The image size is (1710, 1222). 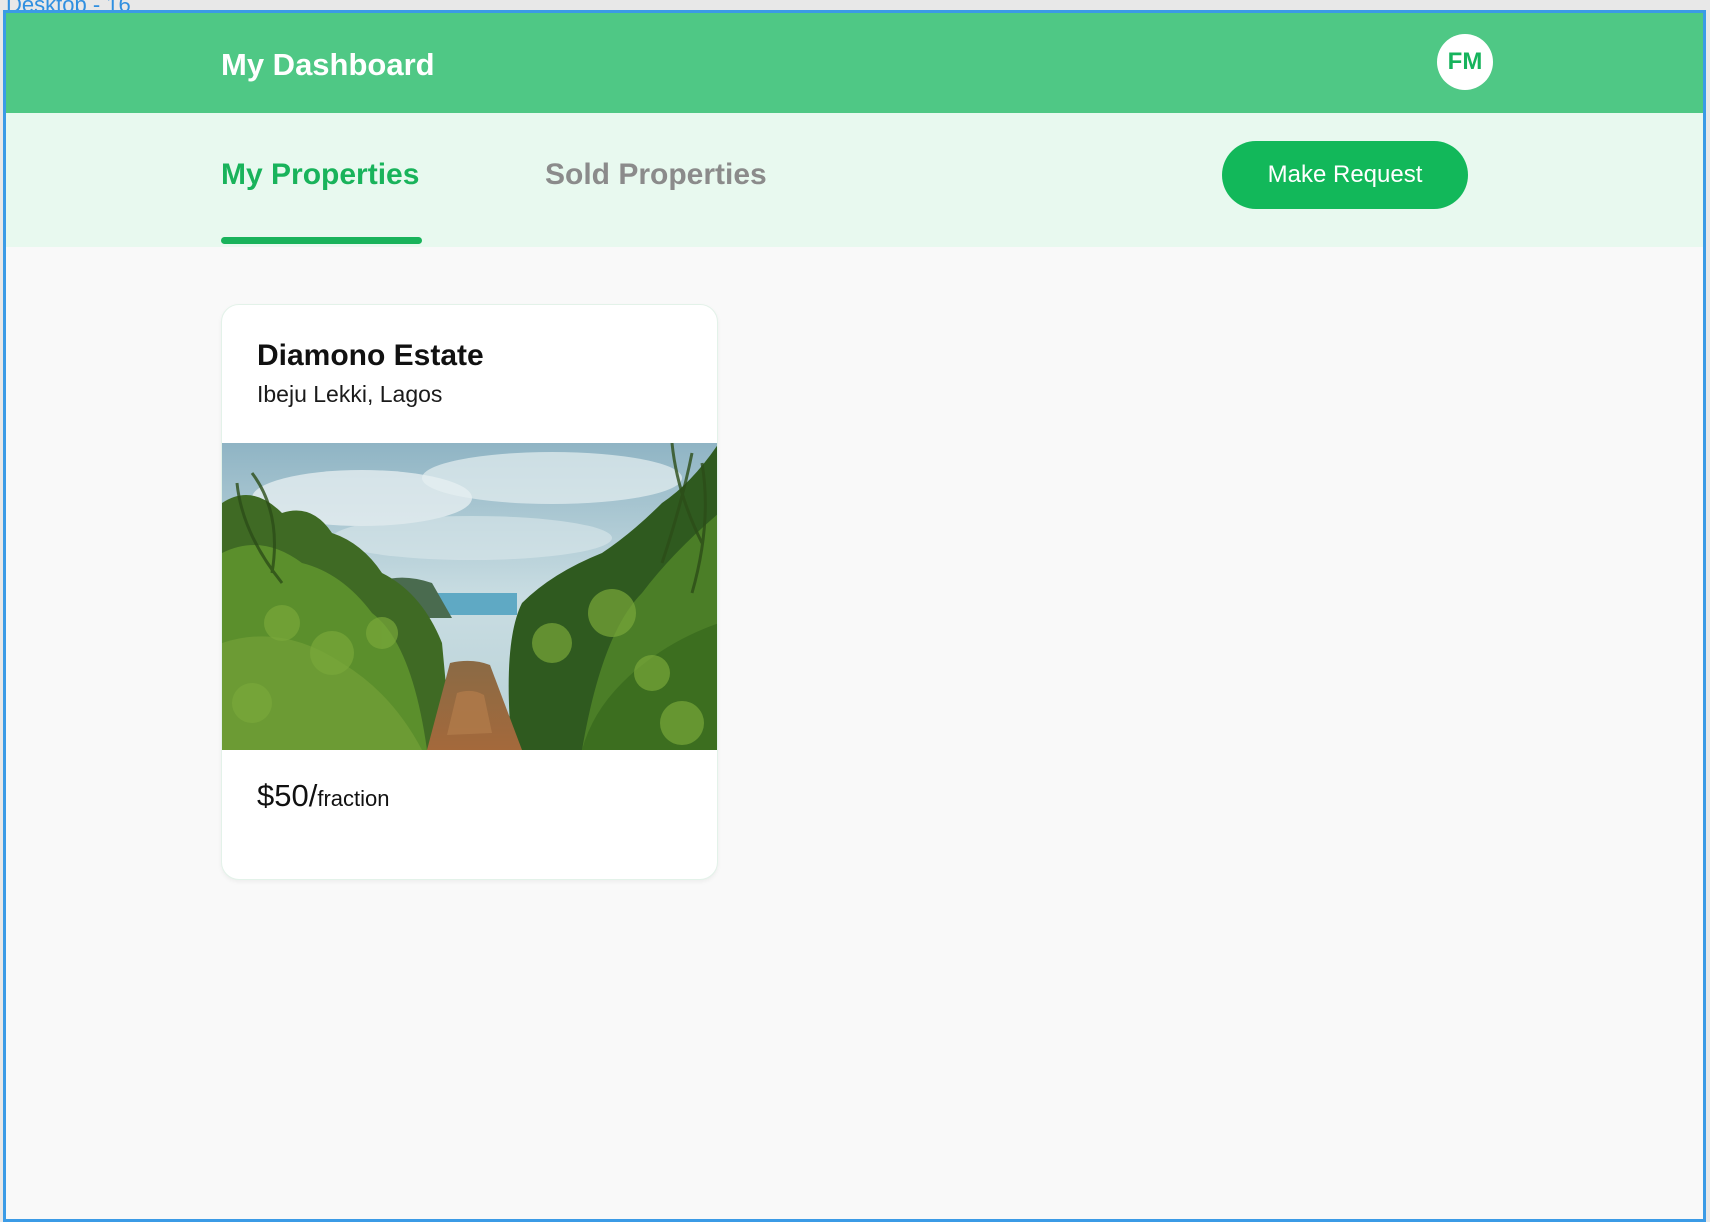 I want to click on price-unit: fraction, so click(x=353, y=798).